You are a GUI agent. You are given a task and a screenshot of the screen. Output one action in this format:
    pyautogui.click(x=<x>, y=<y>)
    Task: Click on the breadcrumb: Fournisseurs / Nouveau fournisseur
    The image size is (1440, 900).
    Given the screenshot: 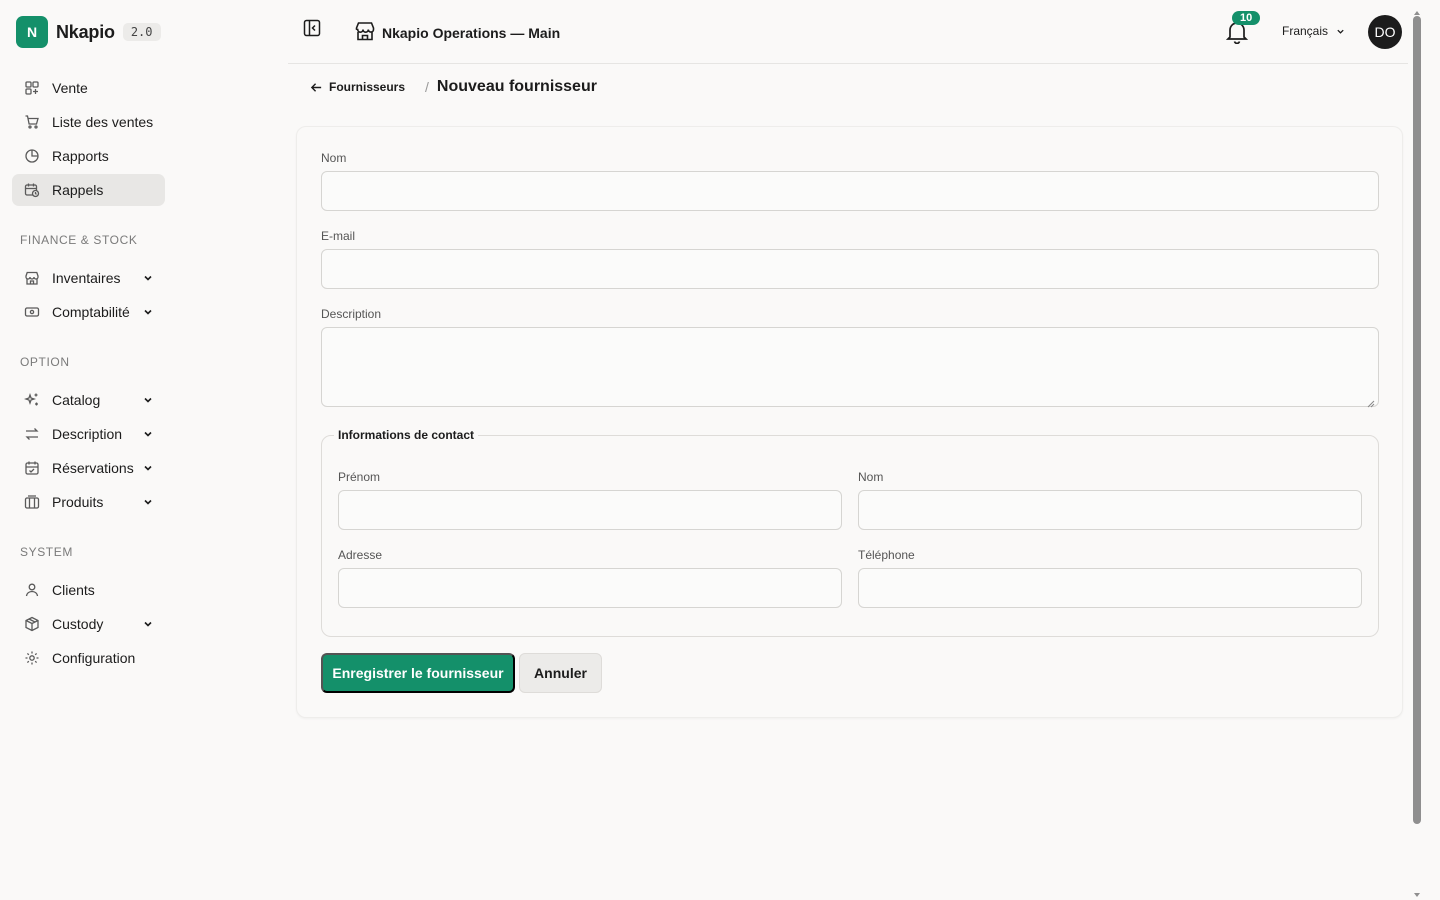 What is the action you would take?
    pyautogui.click(x=453, y=87)
    